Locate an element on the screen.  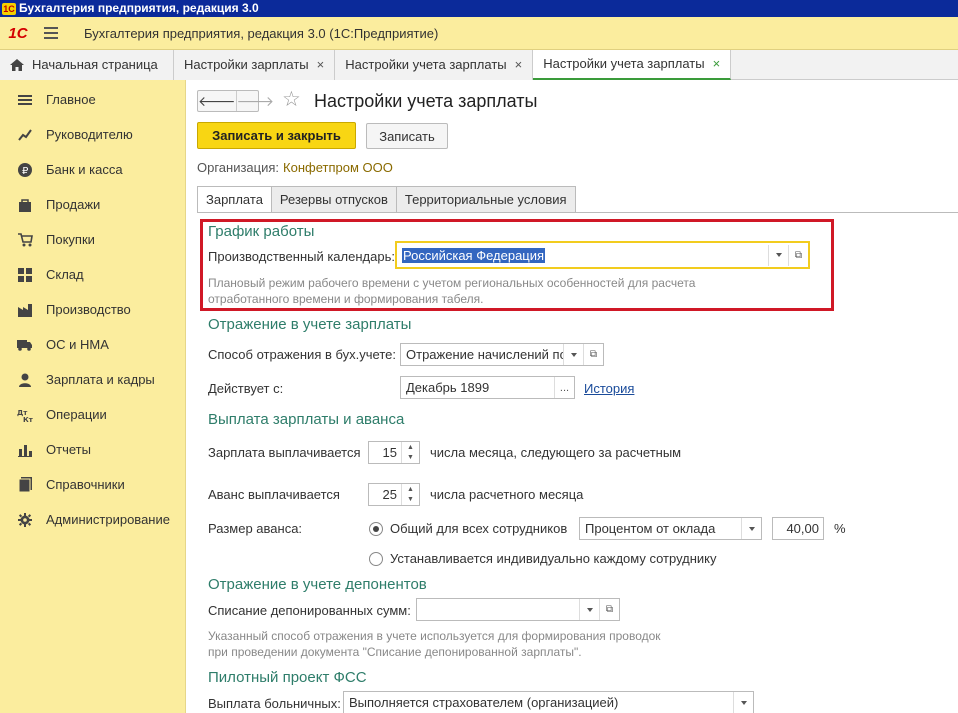
production-calendar-field: Российская Федерация ⧉ is located at coordinates (602, 255).